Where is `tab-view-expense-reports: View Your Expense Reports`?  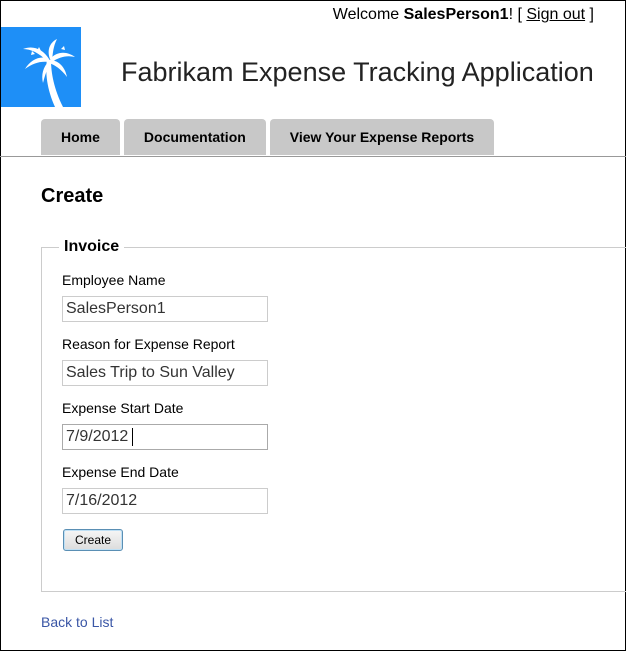
tab-view-expense-reports: View Your Expense Reports is located at coordinates (382, 137).